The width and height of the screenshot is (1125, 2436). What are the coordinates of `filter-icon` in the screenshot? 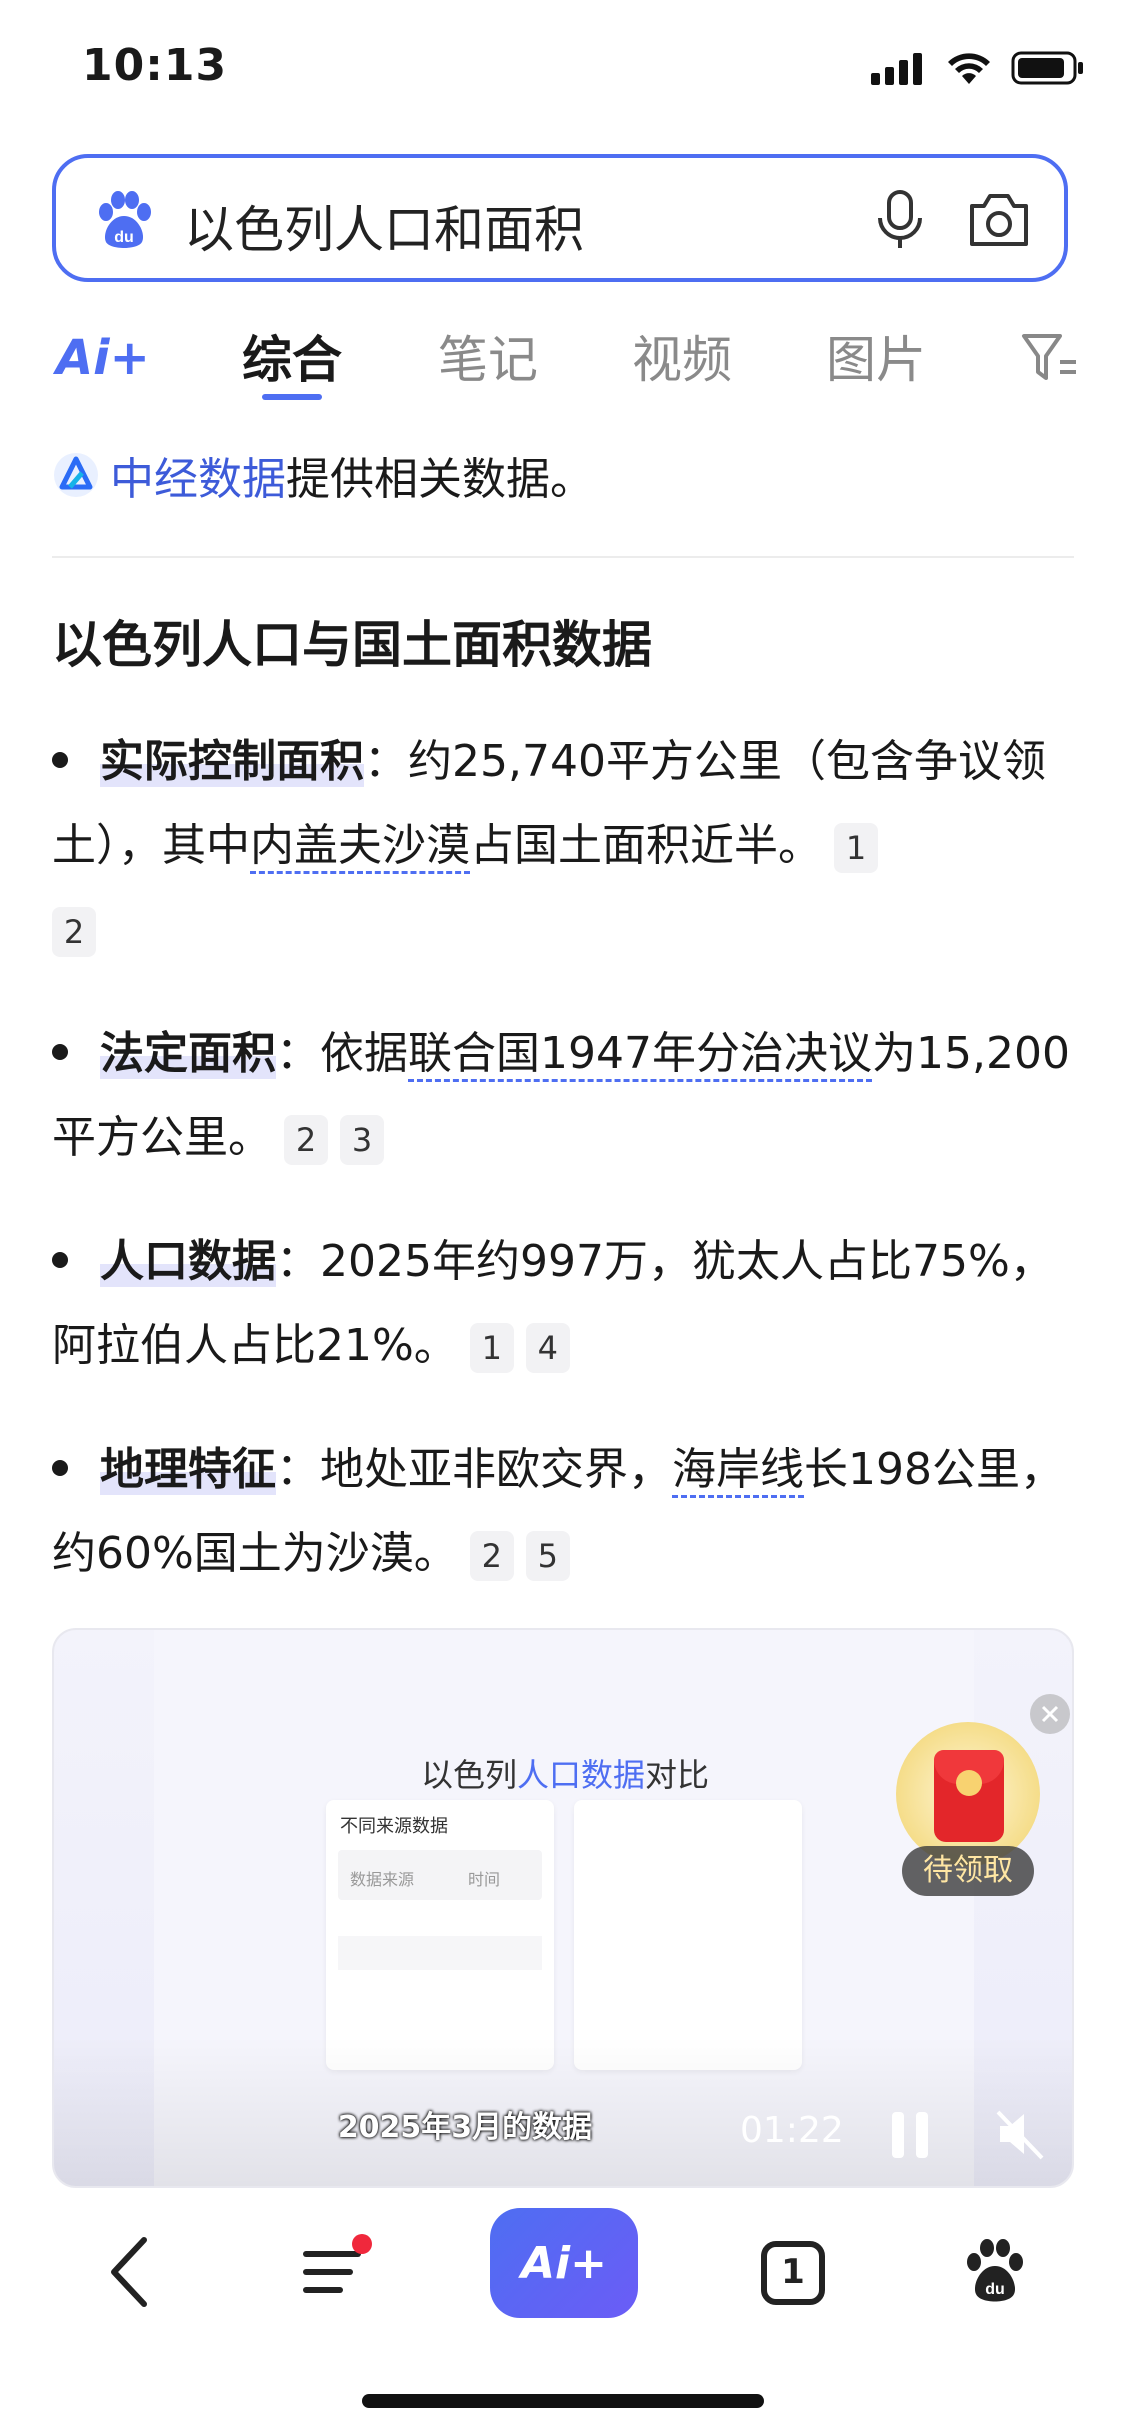 It's located at (1050, 358).